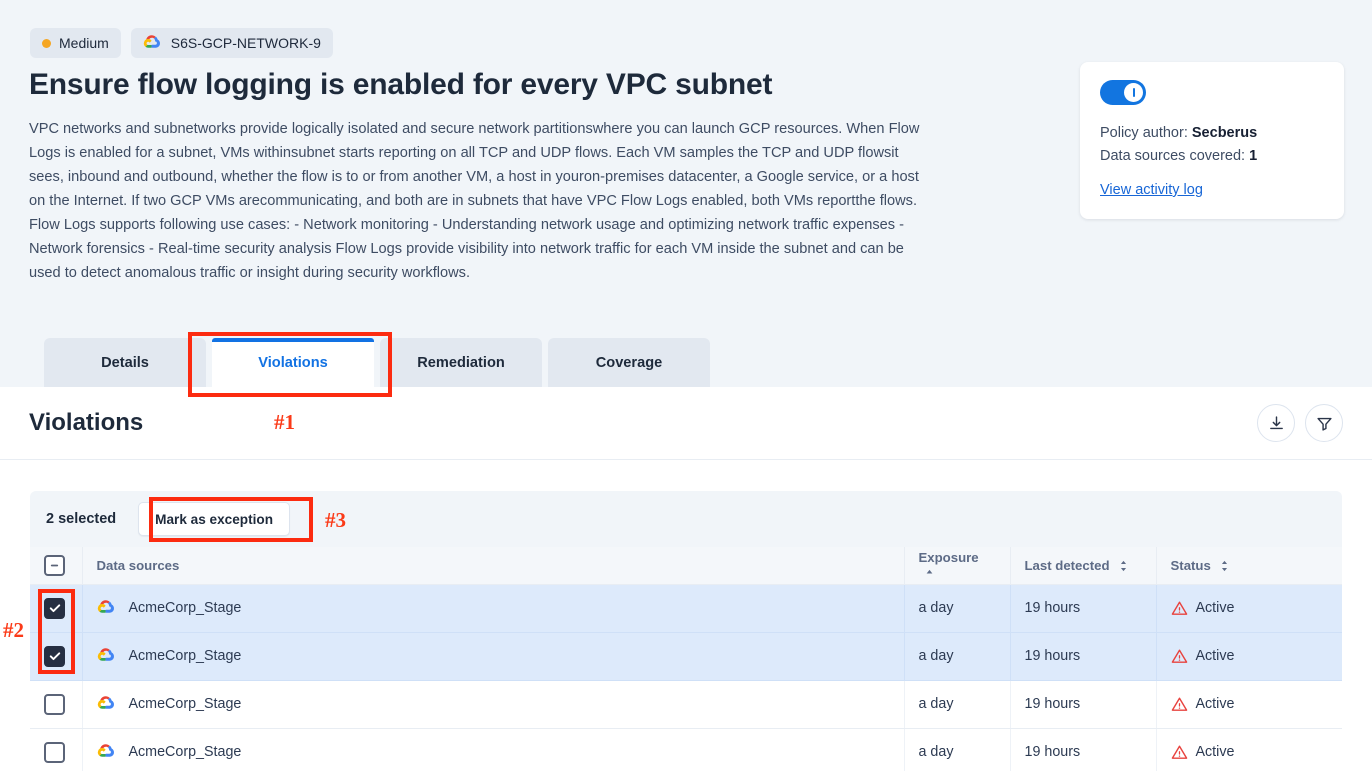 The height and width of the screenshot is (771, 1372). I want to click on column-label-exposure: Exposure, so click(948, 558).